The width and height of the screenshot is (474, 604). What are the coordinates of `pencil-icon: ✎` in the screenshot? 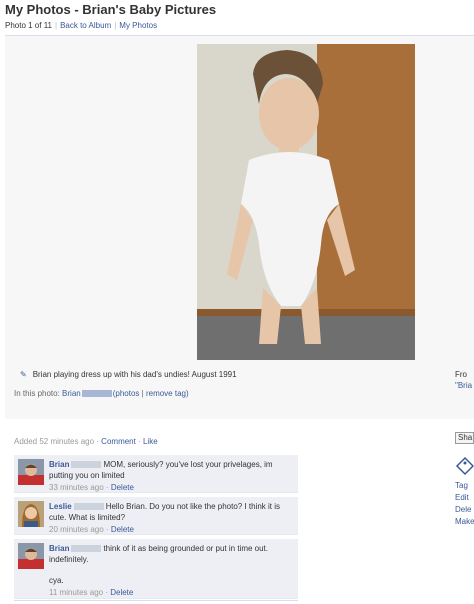 It's located at (23, 374).